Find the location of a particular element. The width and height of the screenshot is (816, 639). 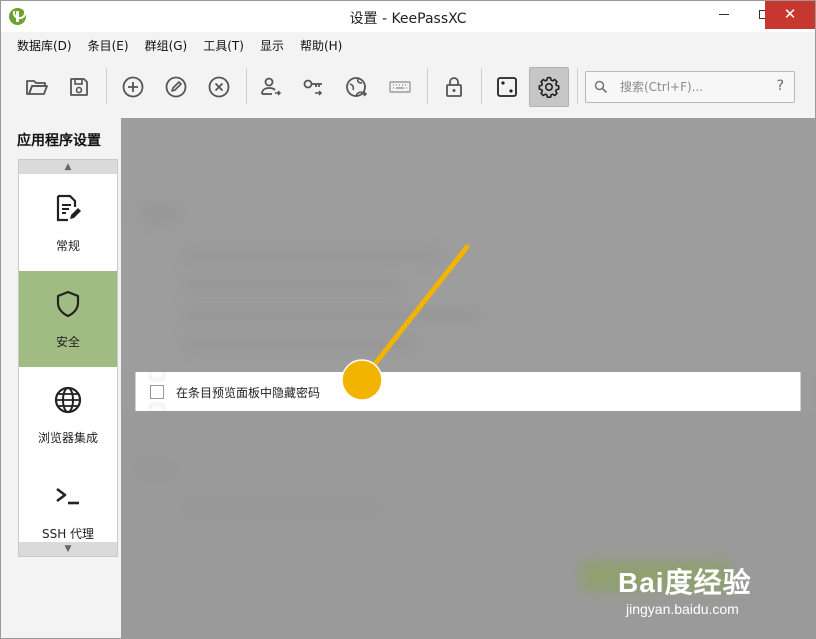

minimize-icon is located at coordinates (724, 14).